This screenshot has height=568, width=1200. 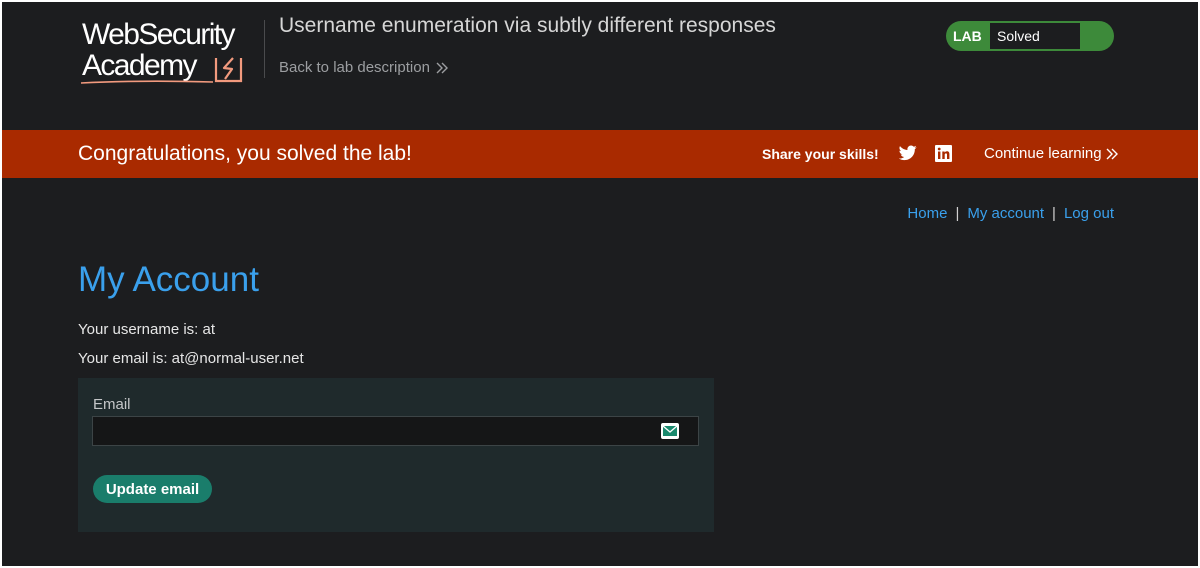 I want to click on continue-learning-link: Continue learning, so click(x=1051, y=153).